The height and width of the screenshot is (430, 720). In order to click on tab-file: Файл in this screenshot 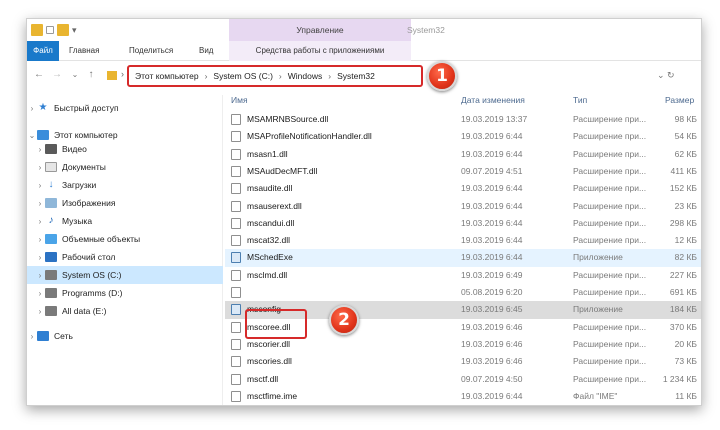, I will do `click(43, 51)`.